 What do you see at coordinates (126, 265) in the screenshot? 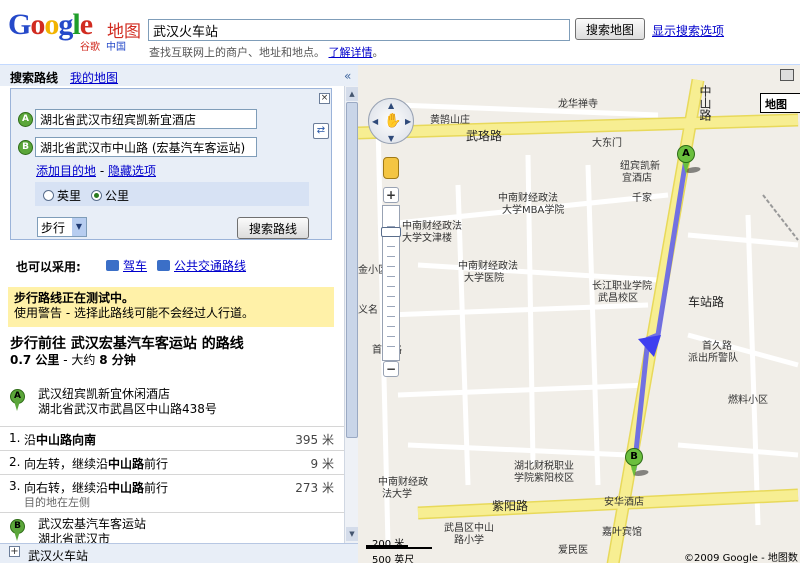
I see `drive-option-link: 驾车` at bounding box center [126, 265].